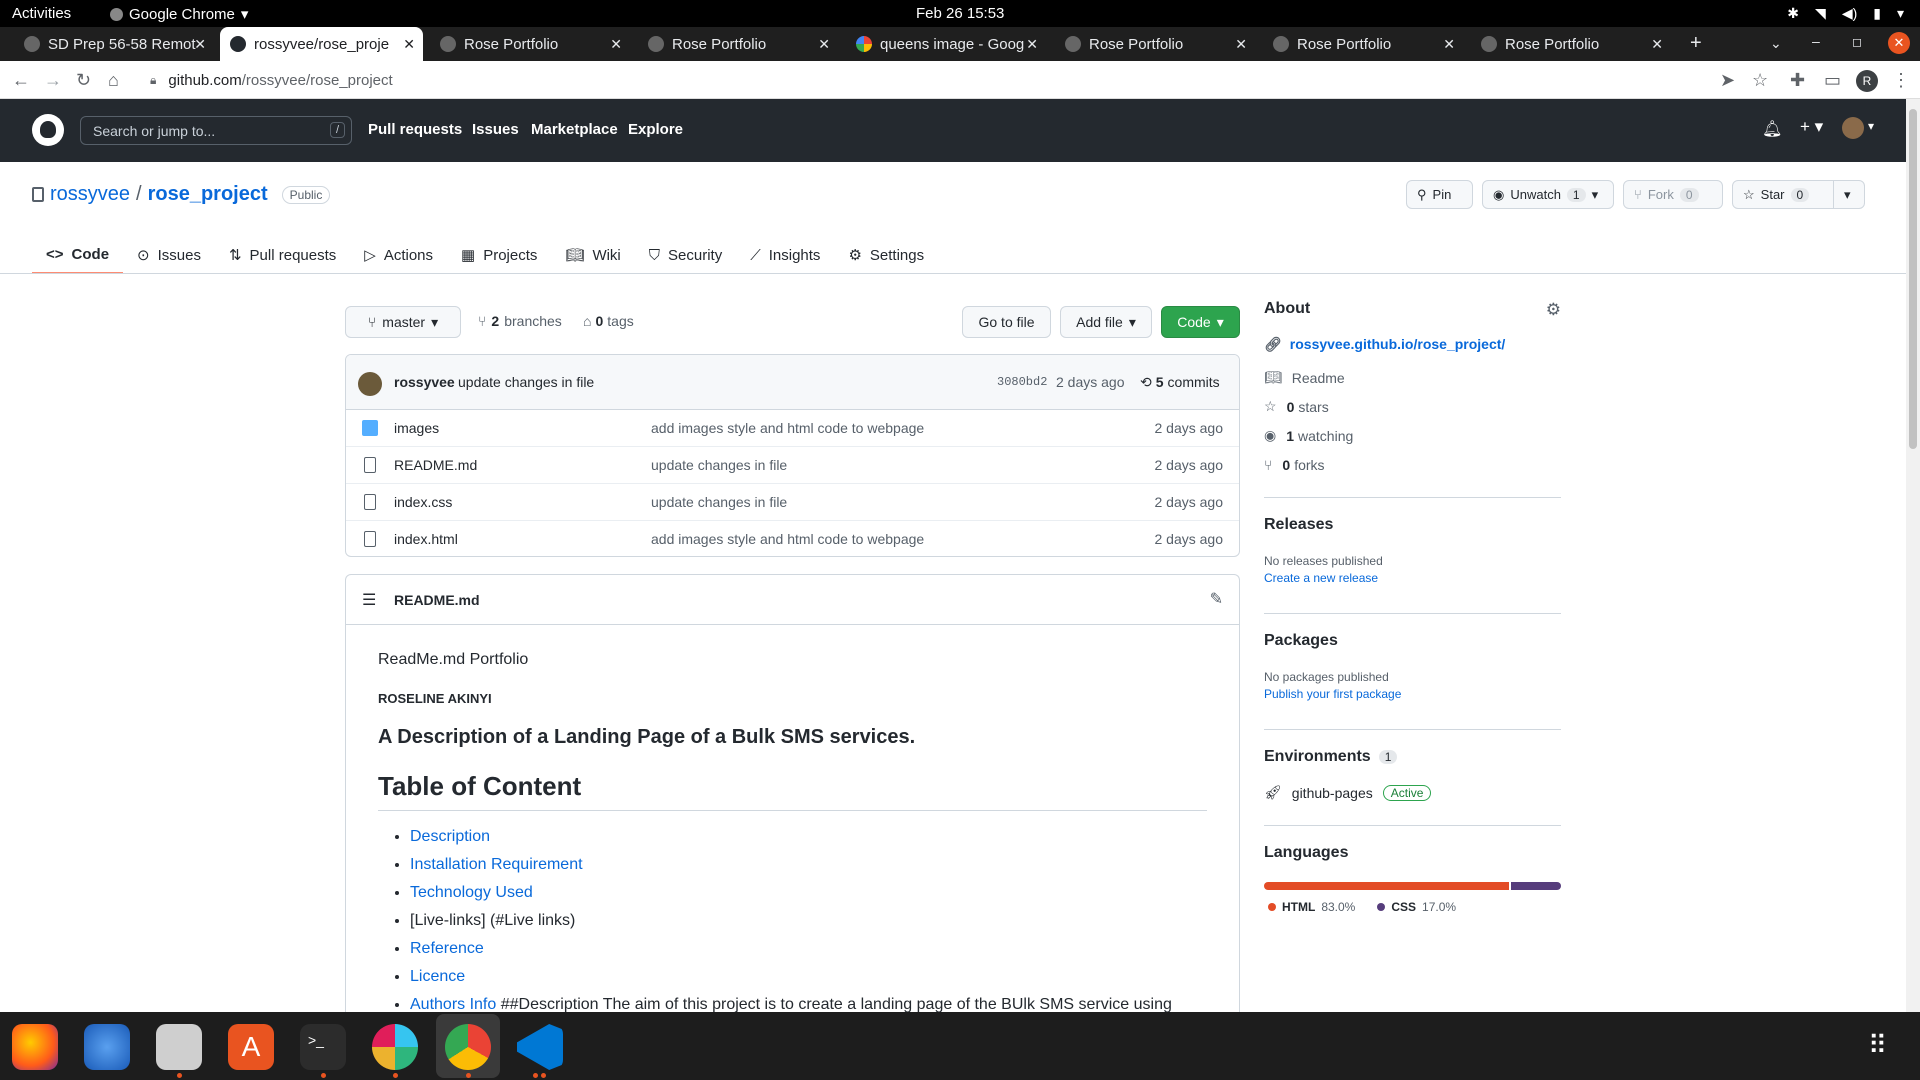 The image size is (1920, 1080). I want to click on minimize-icon: –, so click(1816, 41).